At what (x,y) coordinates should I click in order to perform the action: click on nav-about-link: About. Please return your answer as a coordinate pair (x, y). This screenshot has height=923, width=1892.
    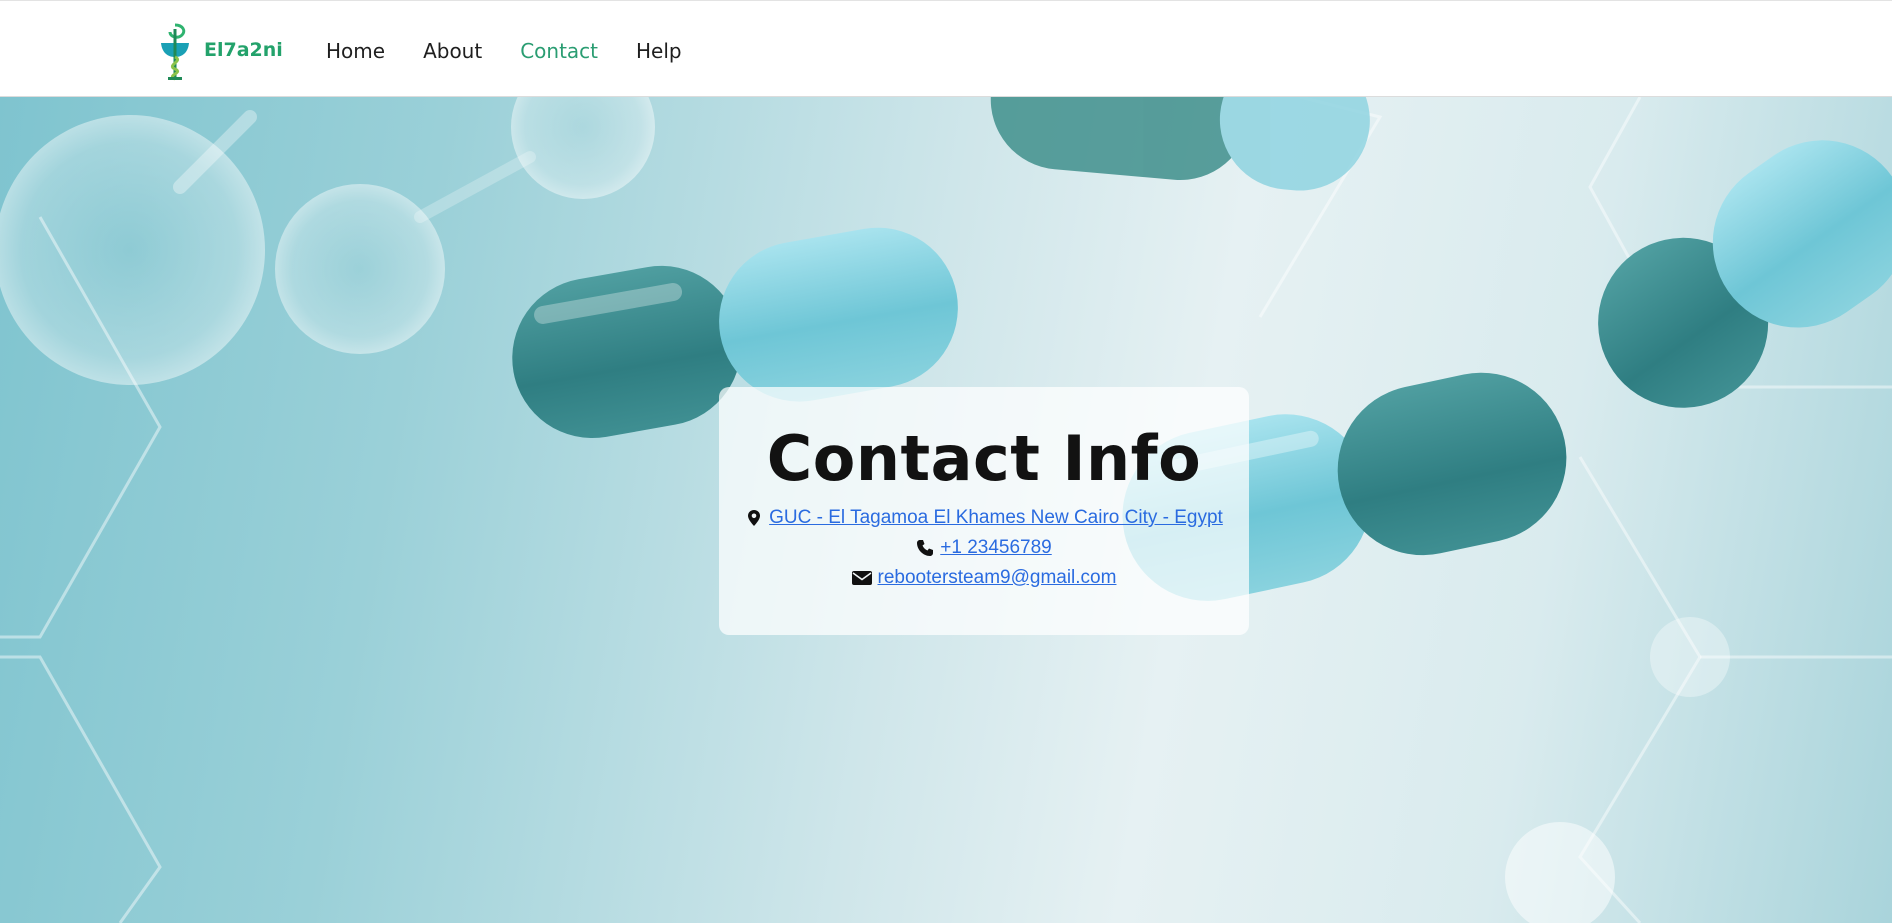
    Looking at the image, I should click on (452, 51).